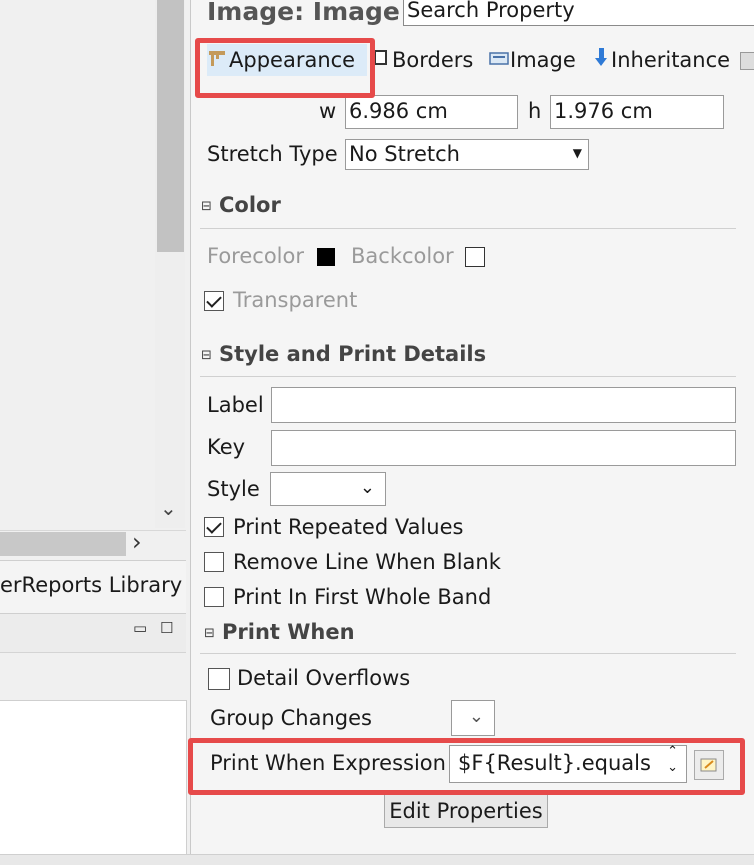  I want to click on detail-overflows-label: Detail Overflows, so click(324, 678).